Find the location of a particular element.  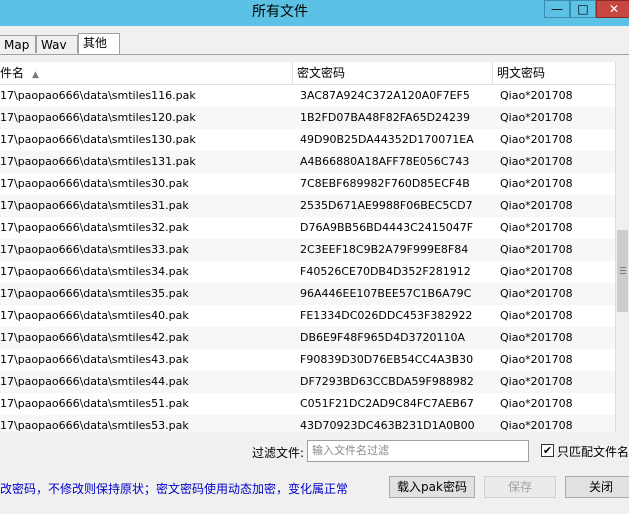

cell-cipher: F40526CE70DB4D352F281912 is located at coordinates (385, 271).